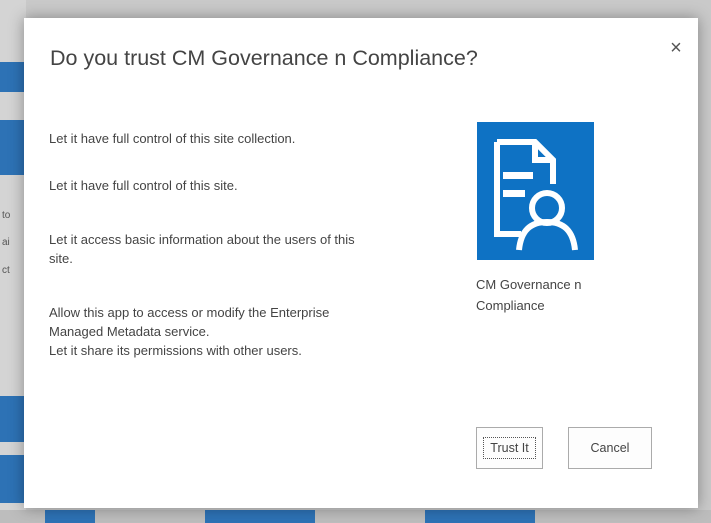  What do you see at coordinates (676, 48) in the screenshot?
I see `close-icon: ×` at bounding box center [676, 48].